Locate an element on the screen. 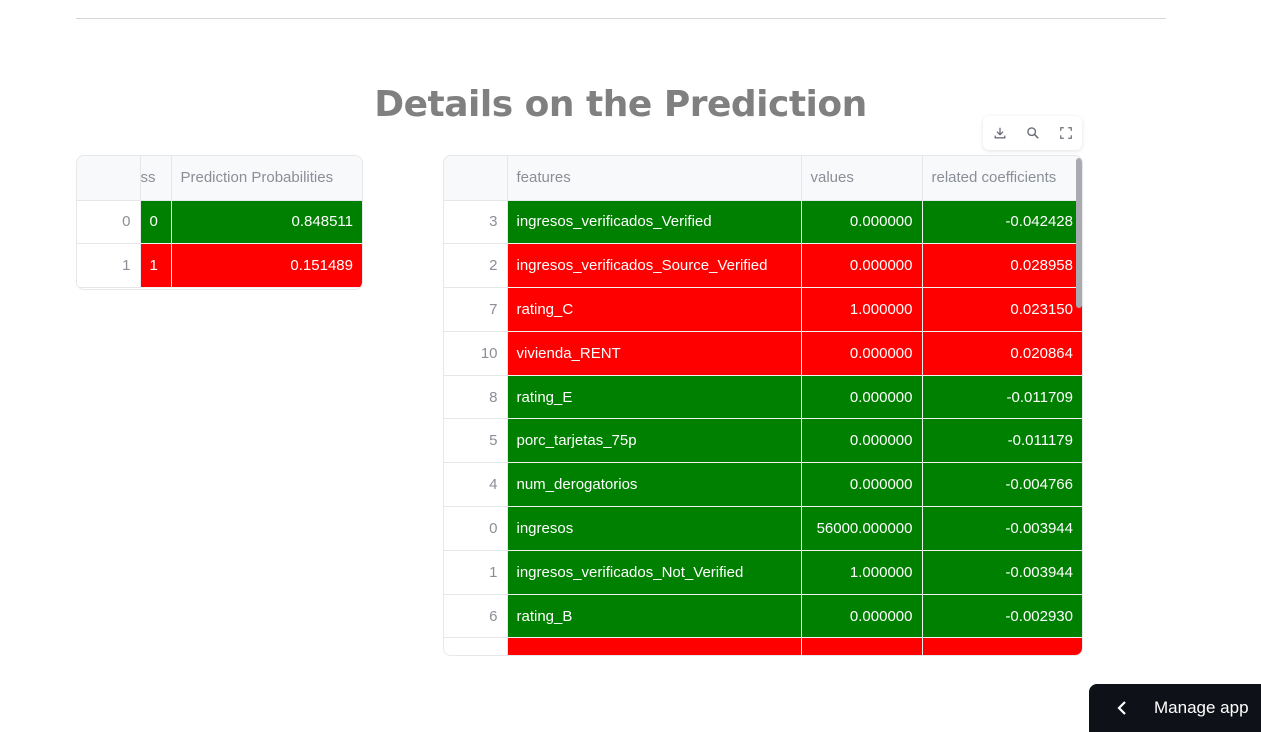 The width and height of the screenshot is (1261, 732). table-row: 7 rating_C 1.000000 0.023150 is located at coordinates (763, 309).